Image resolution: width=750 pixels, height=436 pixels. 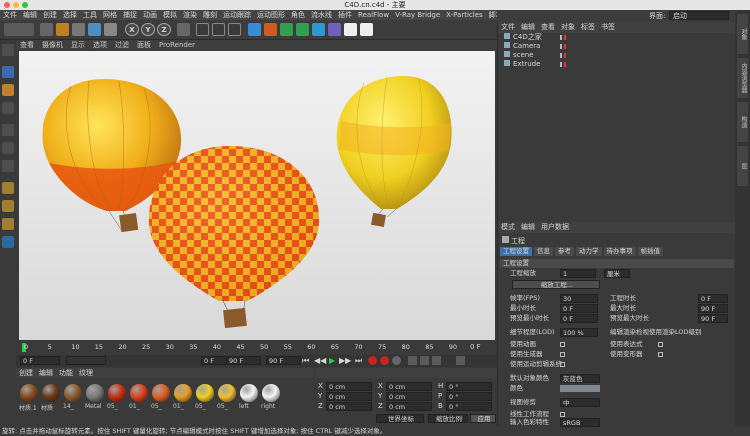 I want to click on side-tab: 层, so click(x=742, y=166).